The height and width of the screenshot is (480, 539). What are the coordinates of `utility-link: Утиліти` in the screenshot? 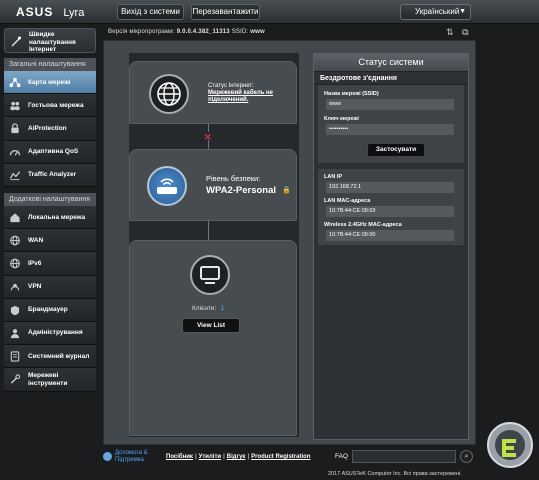 It's located at (210, 457).